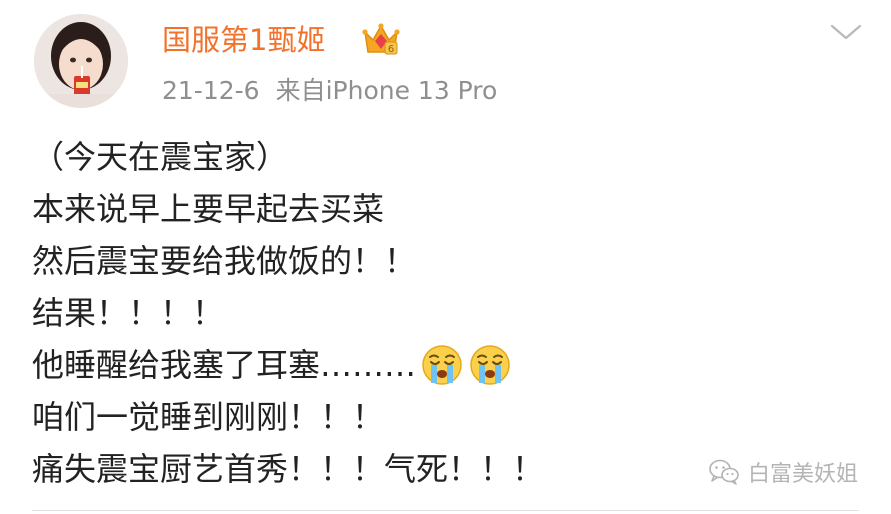 The height and width of the screenshot is (514, 891). I want to click on divider, so click(445, 510).